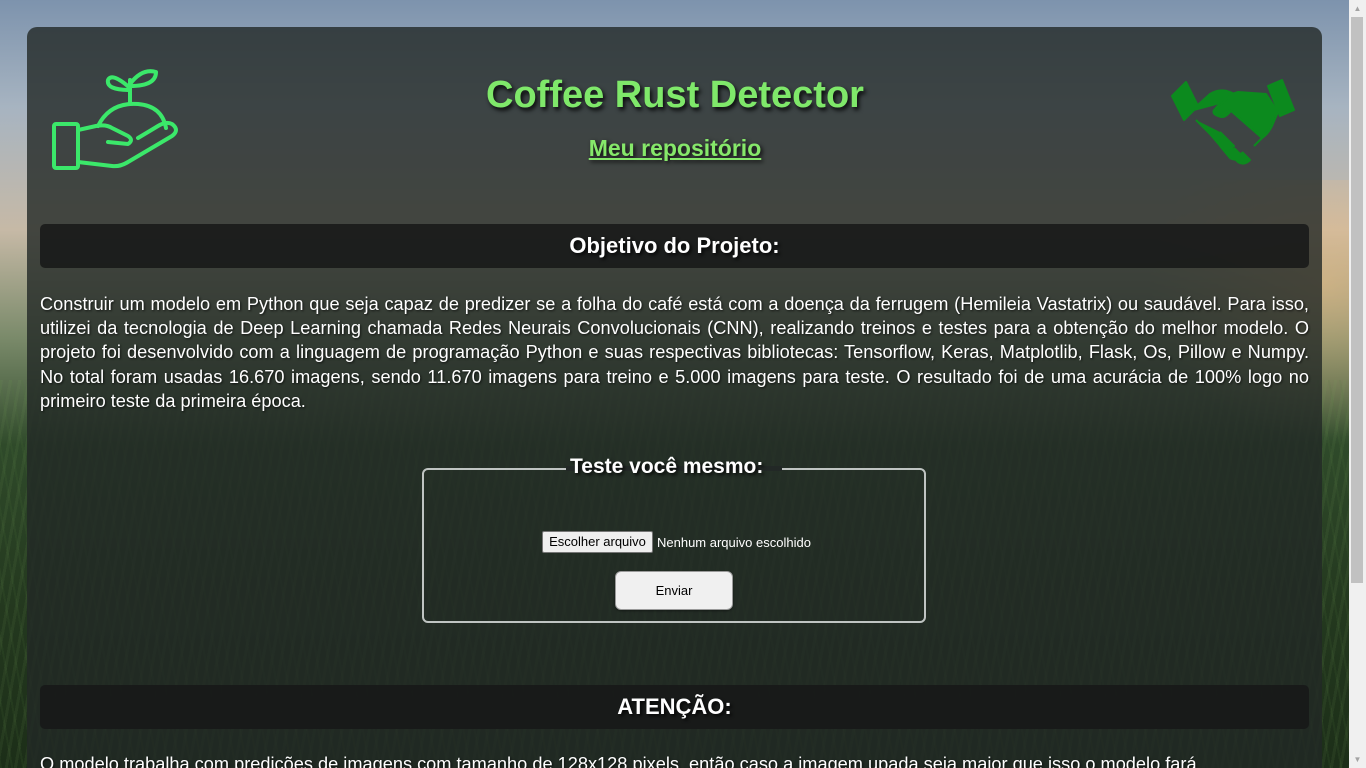 This screenshot has height=768, width=1366. I want to click on upload-legend: Teste você mesmo:, so click(667, 466).